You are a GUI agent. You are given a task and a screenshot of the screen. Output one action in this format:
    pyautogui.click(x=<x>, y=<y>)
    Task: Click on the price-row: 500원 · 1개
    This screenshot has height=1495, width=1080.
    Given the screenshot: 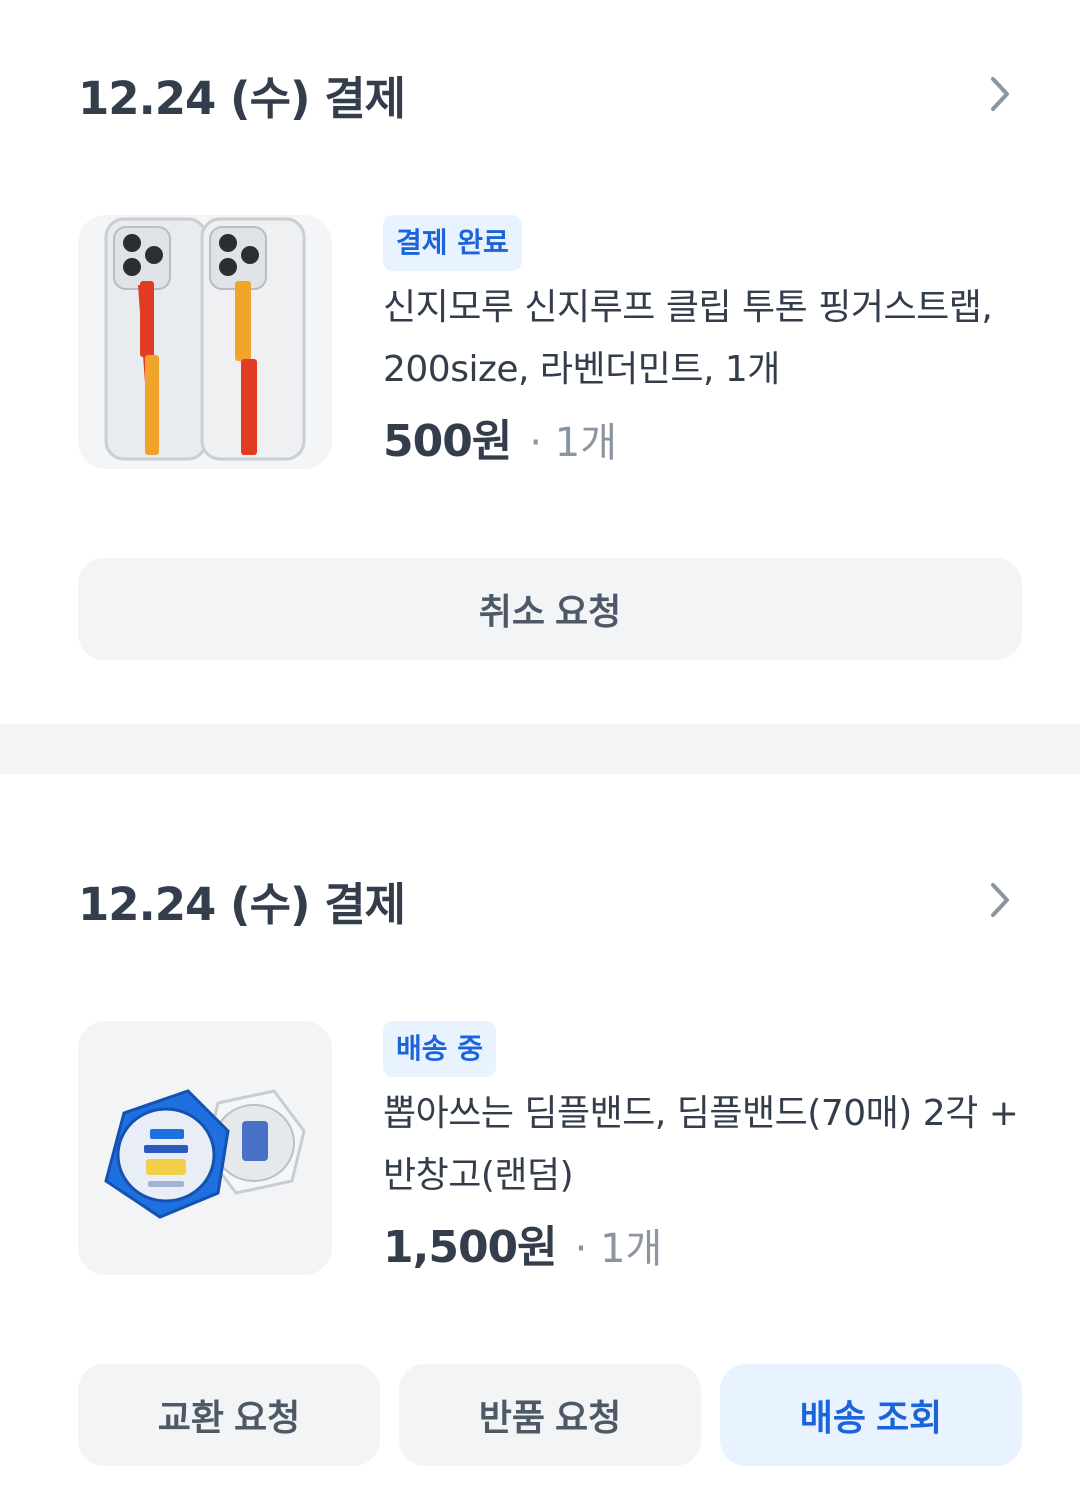 What is the action you would take?
    pyautogui.click(x=701, y=437)
    